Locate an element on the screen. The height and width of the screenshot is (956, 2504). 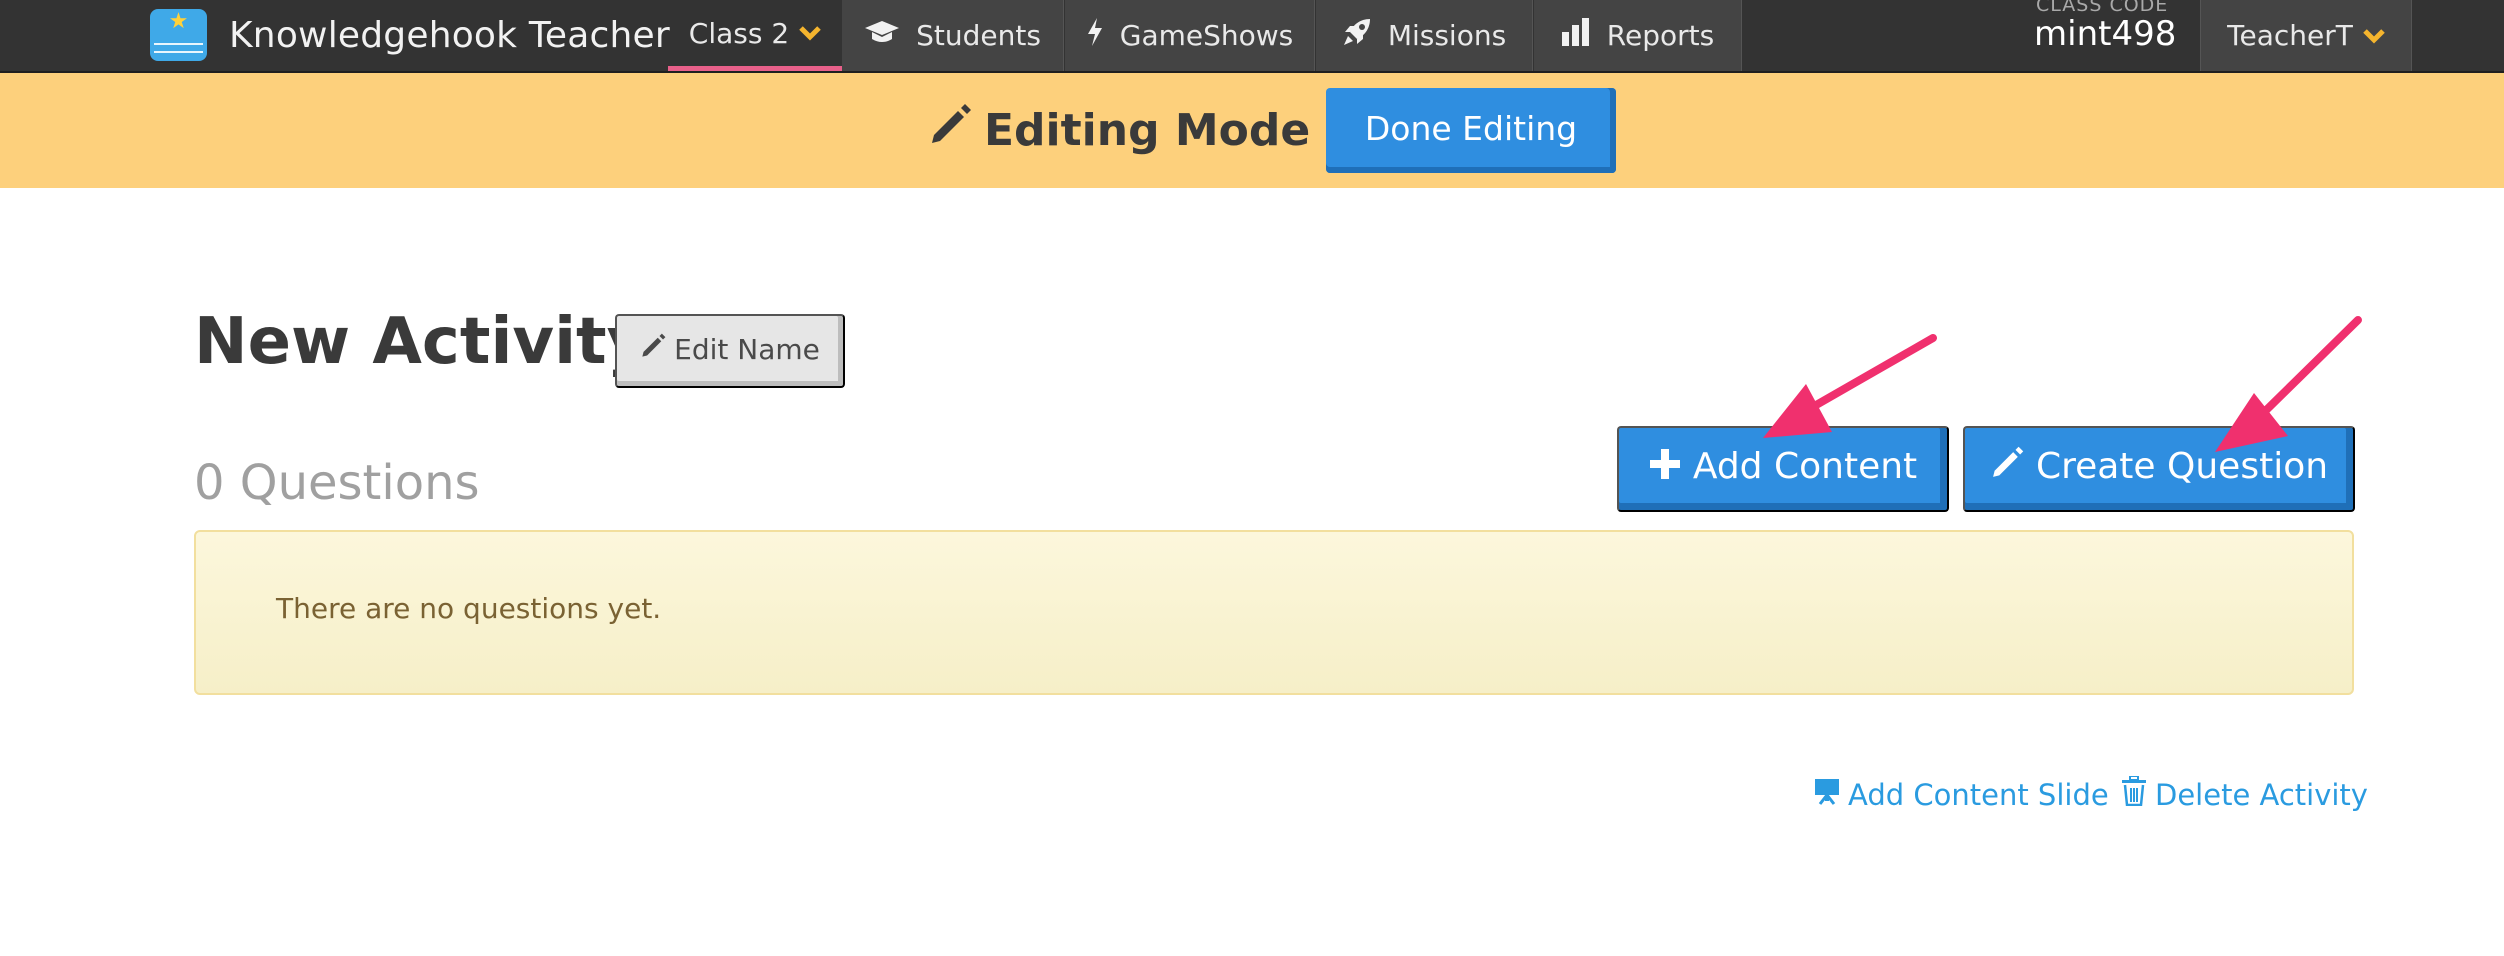
edit-name-button: Edit Name is located at coordinates (730, 351).